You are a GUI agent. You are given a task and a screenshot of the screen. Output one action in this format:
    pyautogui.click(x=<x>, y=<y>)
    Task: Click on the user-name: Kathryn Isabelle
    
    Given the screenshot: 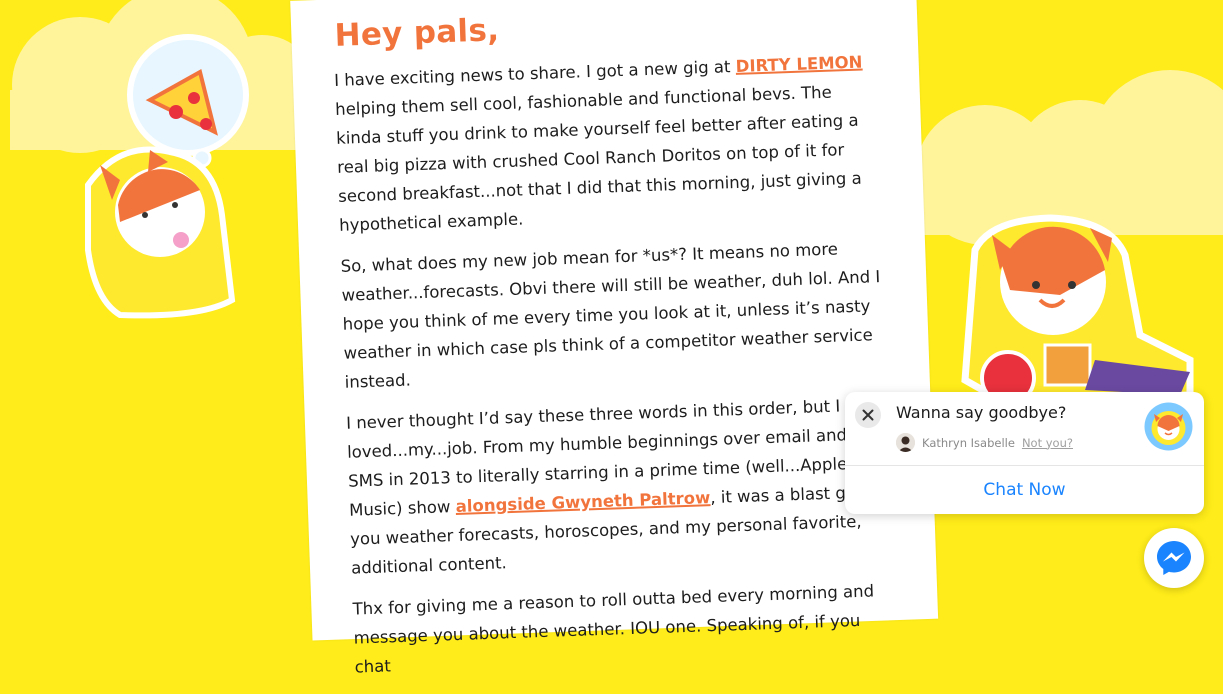 What is the action you would take?
    pyautogui.click(x=968, y=442)
    